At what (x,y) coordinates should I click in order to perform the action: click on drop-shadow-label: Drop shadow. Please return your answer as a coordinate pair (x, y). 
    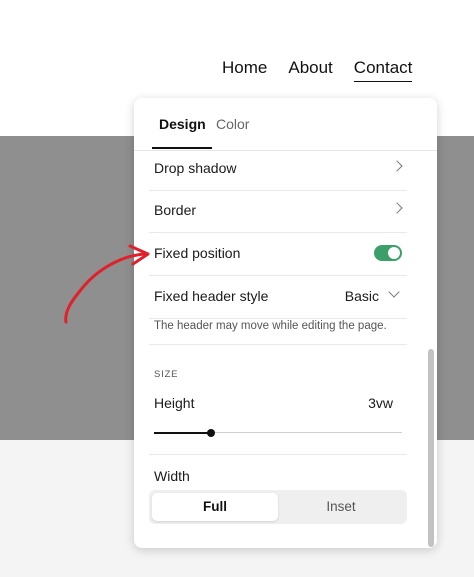
    Looking at the image, I should click on (195, 168).